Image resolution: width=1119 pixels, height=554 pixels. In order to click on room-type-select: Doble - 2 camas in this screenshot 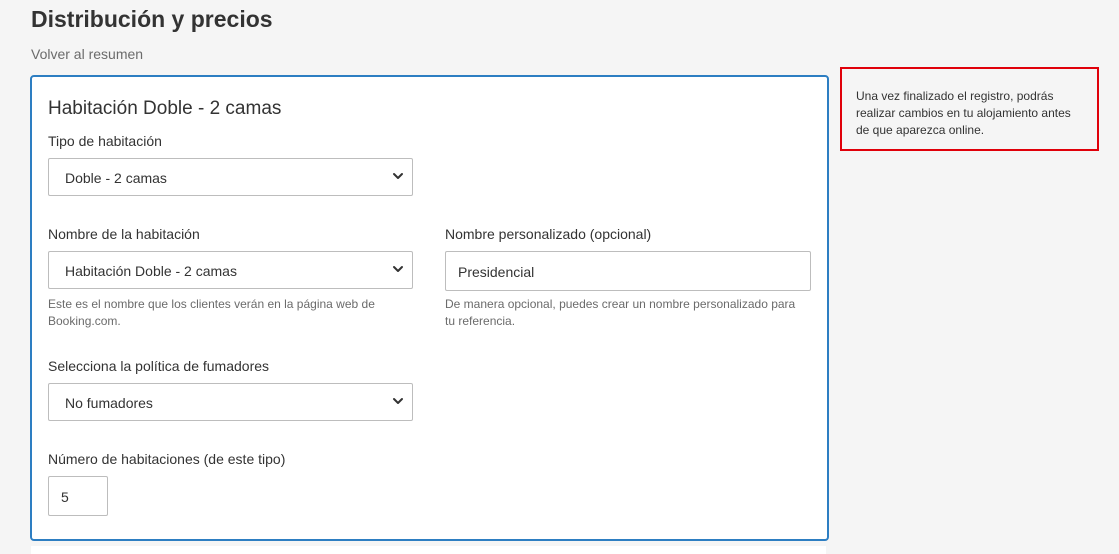, I will do `click(230, 177)`.